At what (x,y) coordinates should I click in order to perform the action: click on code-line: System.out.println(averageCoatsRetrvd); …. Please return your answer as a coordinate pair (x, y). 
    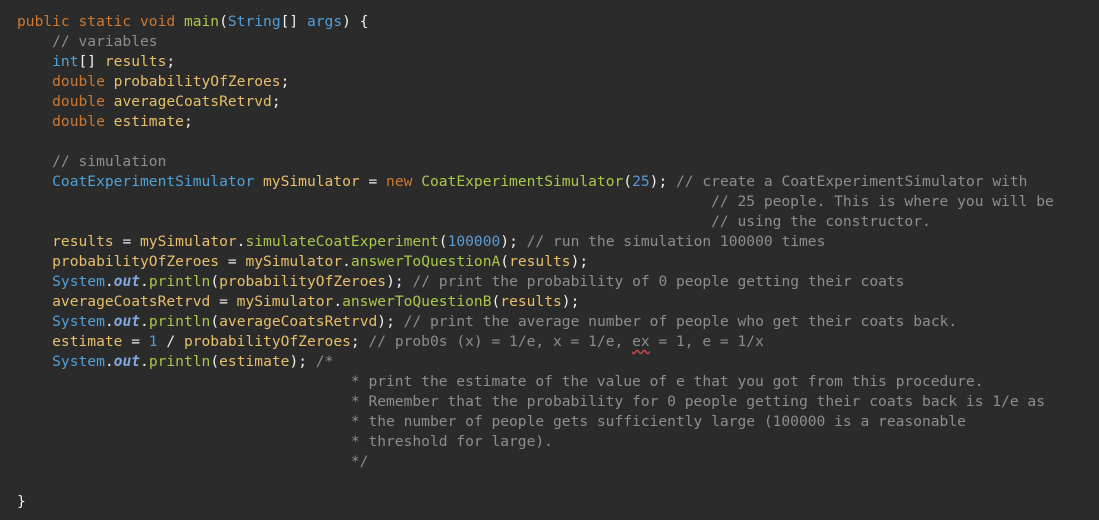
    Looking at the image, I should click on (487, 322).